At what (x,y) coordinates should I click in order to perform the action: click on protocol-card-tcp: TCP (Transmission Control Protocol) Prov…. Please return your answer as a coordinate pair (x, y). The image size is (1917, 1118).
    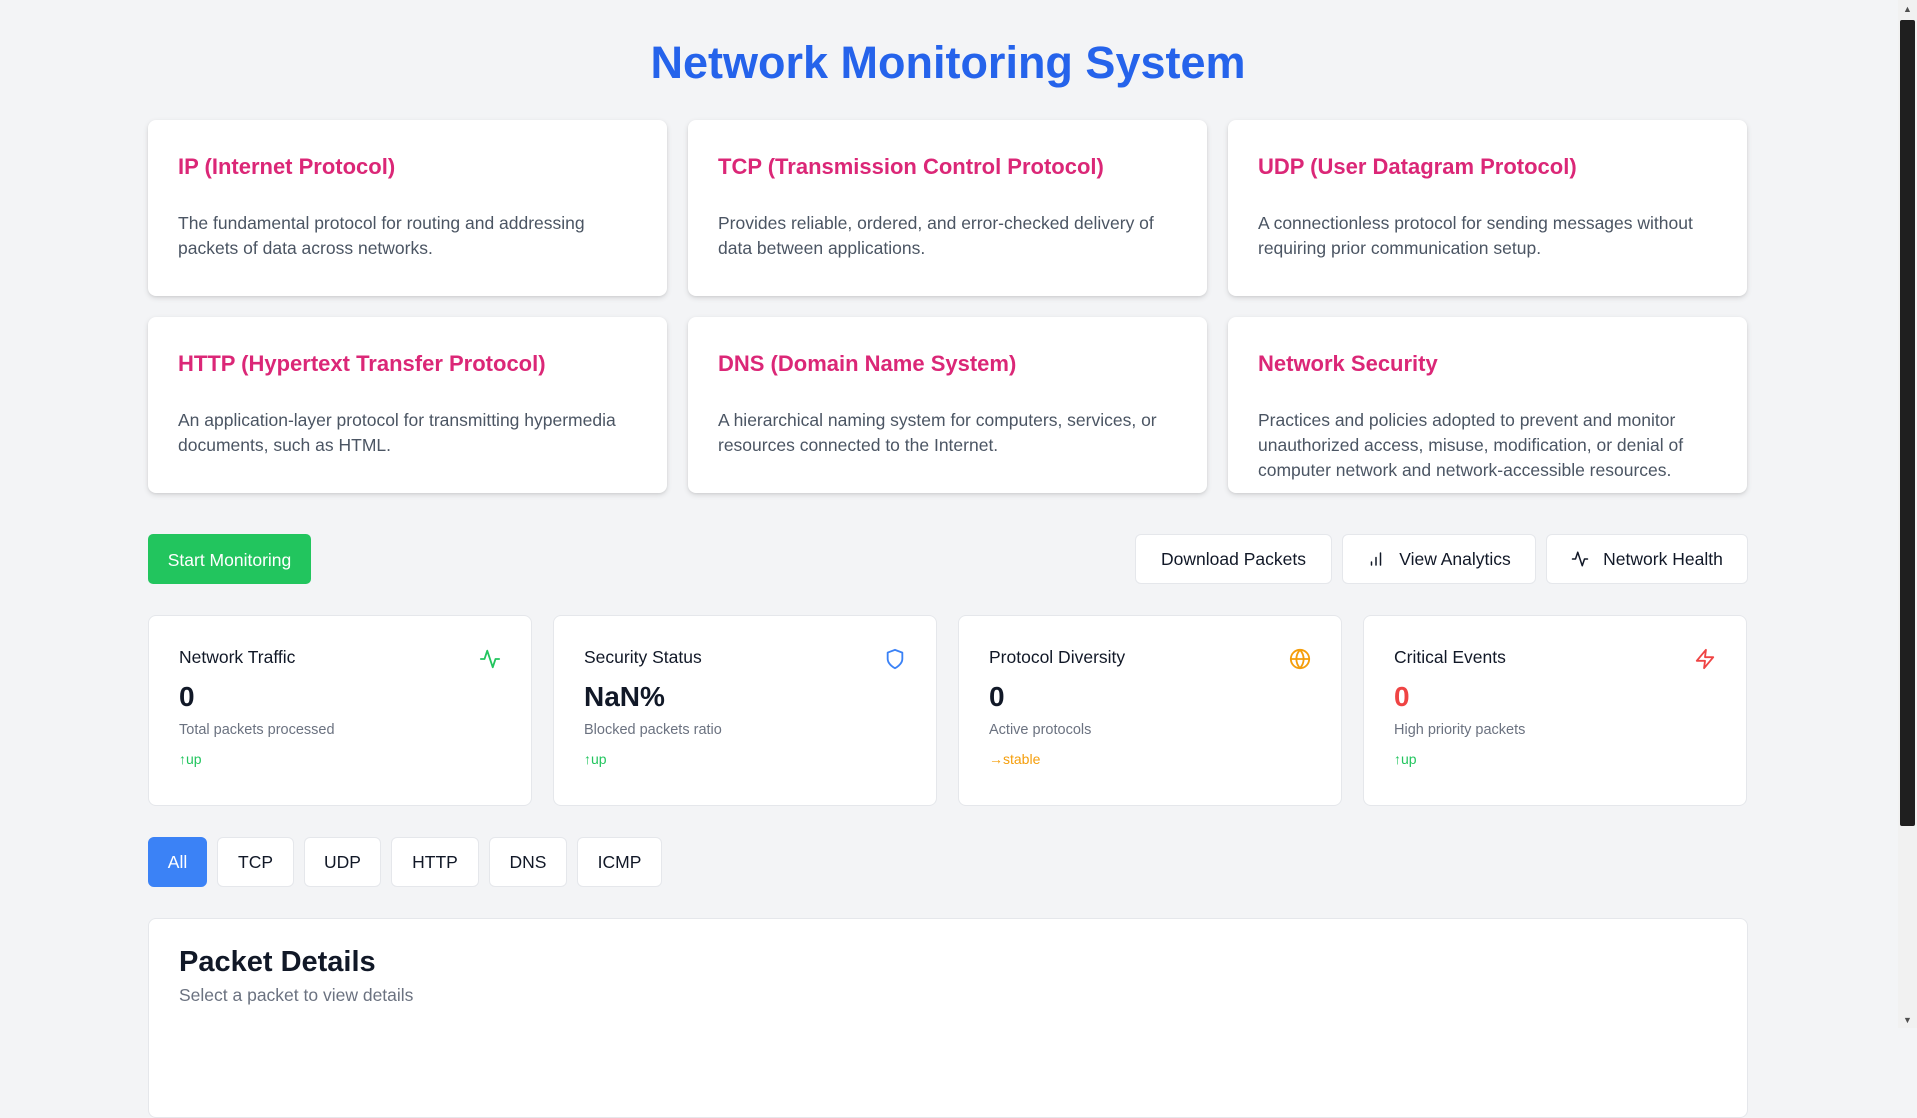
    Looking at the image, I should click on (947, 208).